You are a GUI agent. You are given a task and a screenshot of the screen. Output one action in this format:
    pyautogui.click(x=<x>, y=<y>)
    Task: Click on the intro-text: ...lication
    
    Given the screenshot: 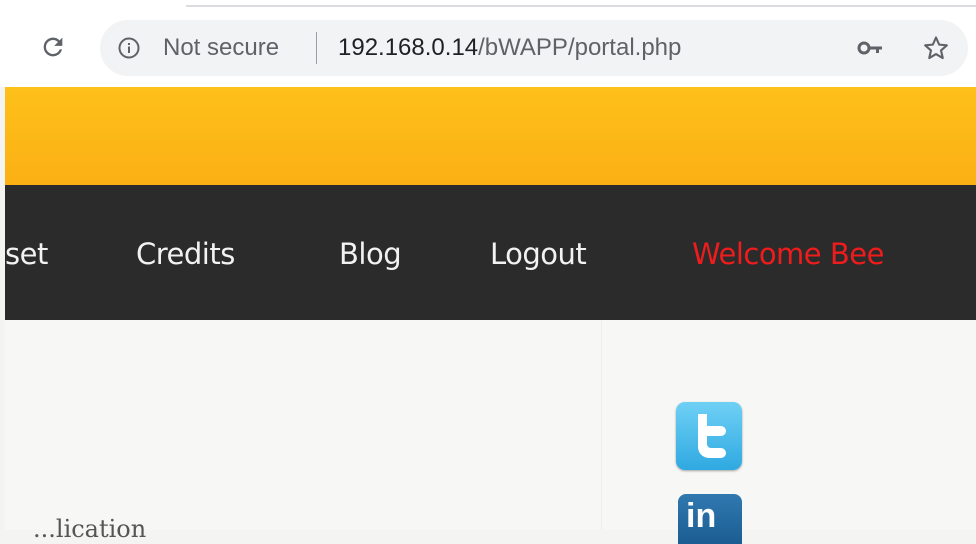 What is the action you would take?
    pyautogui.click(x=90, y=529)
    